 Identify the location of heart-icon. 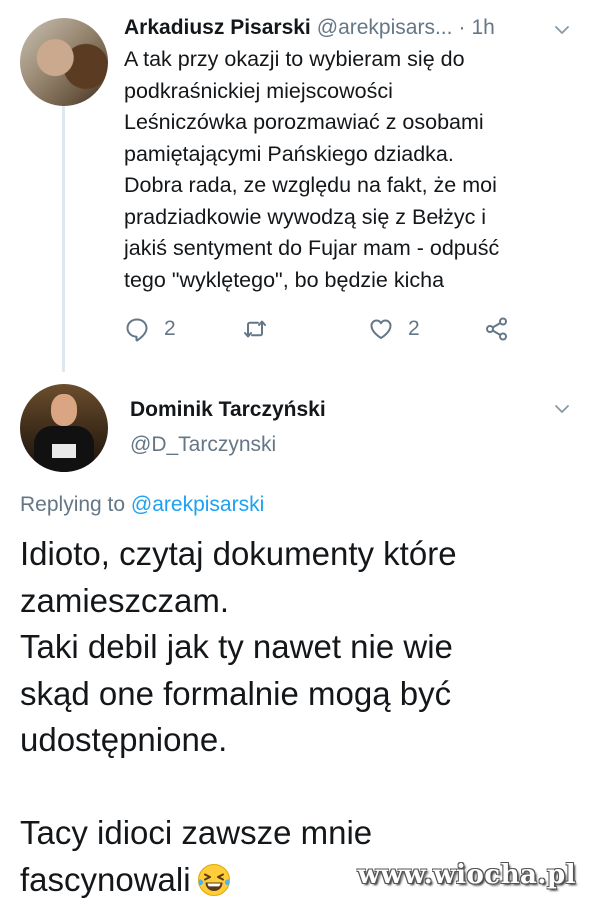
(381, 329).